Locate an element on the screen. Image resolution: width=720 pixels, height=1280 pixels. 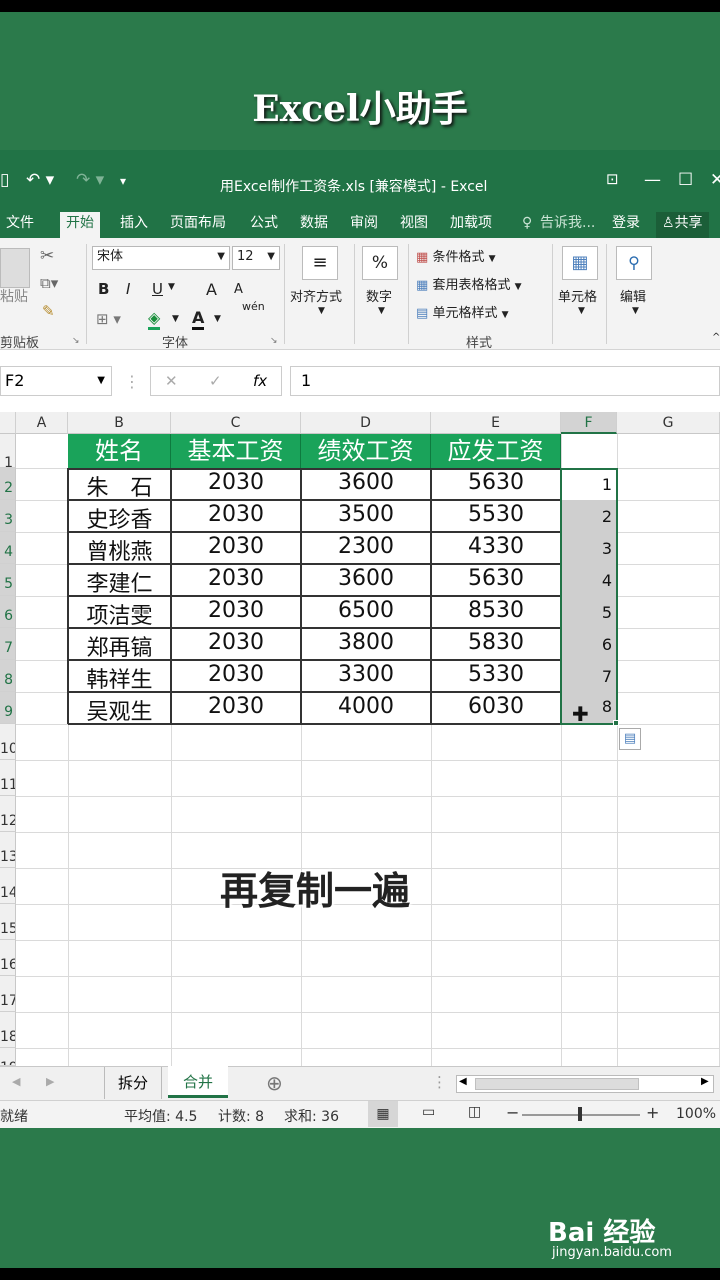
row-header-13: 13 is located at coordinates (8, 850).